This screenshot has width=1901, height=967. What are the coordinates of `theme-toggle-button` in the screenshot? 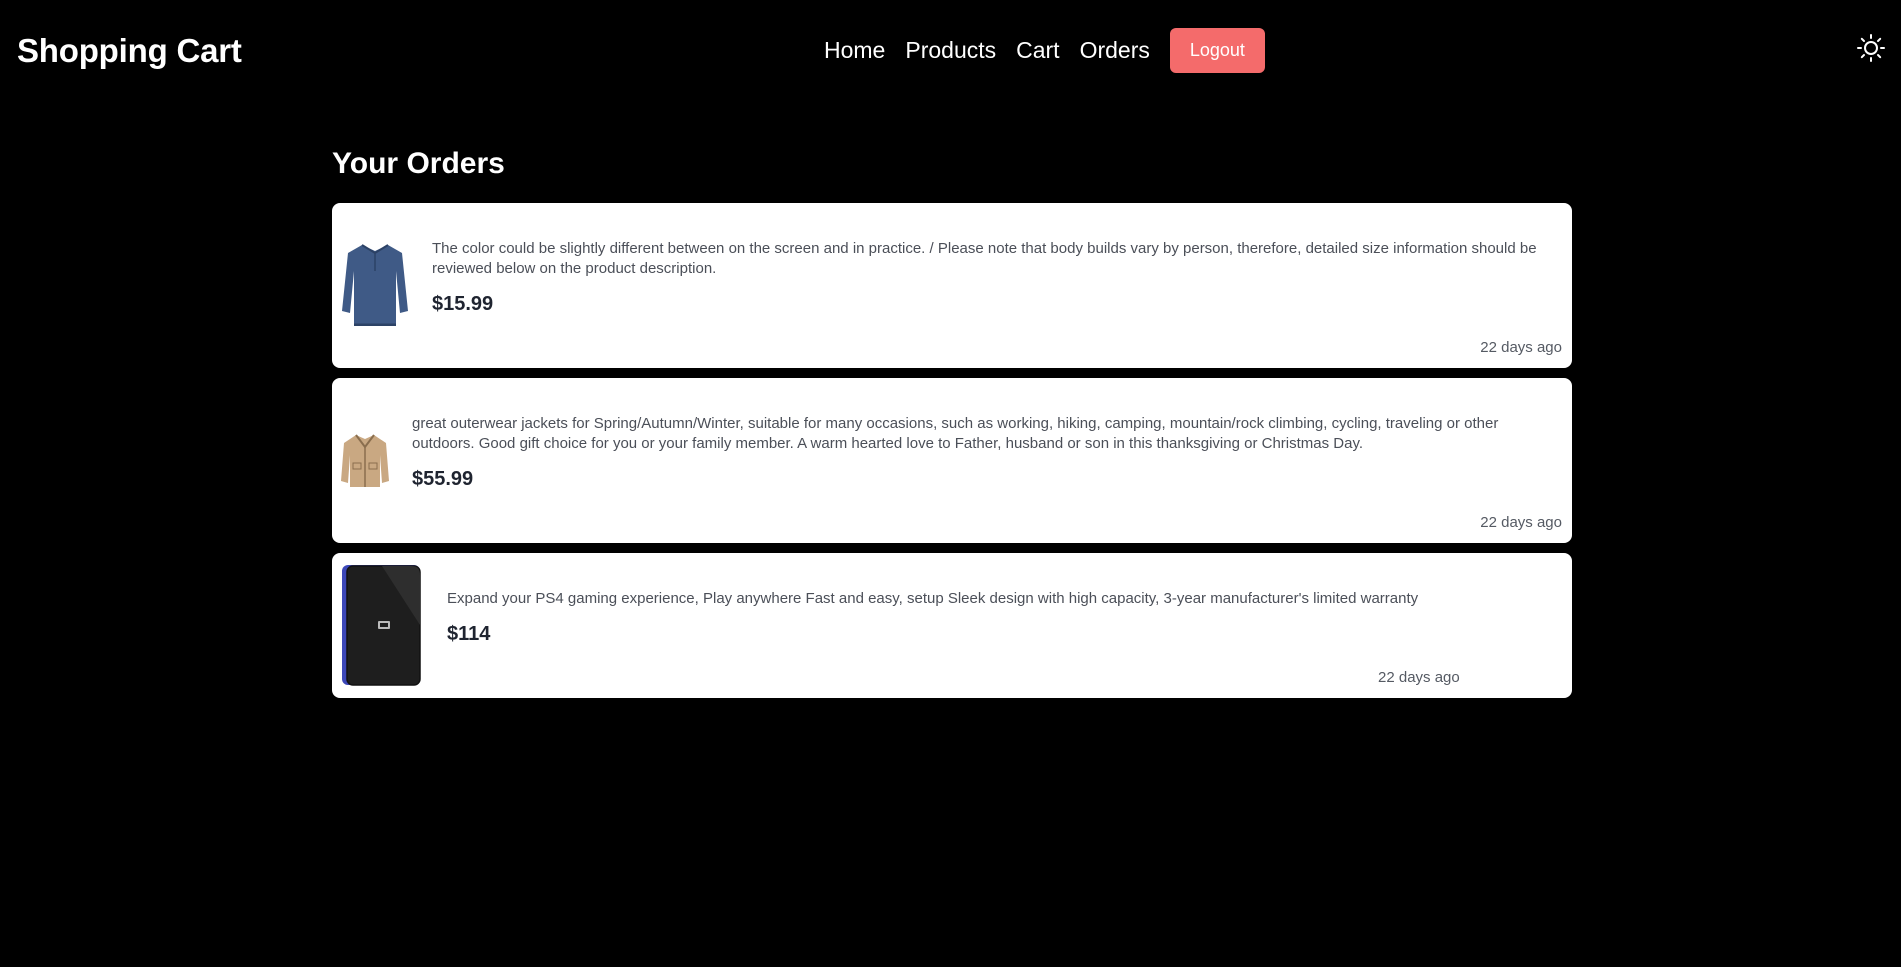 It's located at (1871, 48).